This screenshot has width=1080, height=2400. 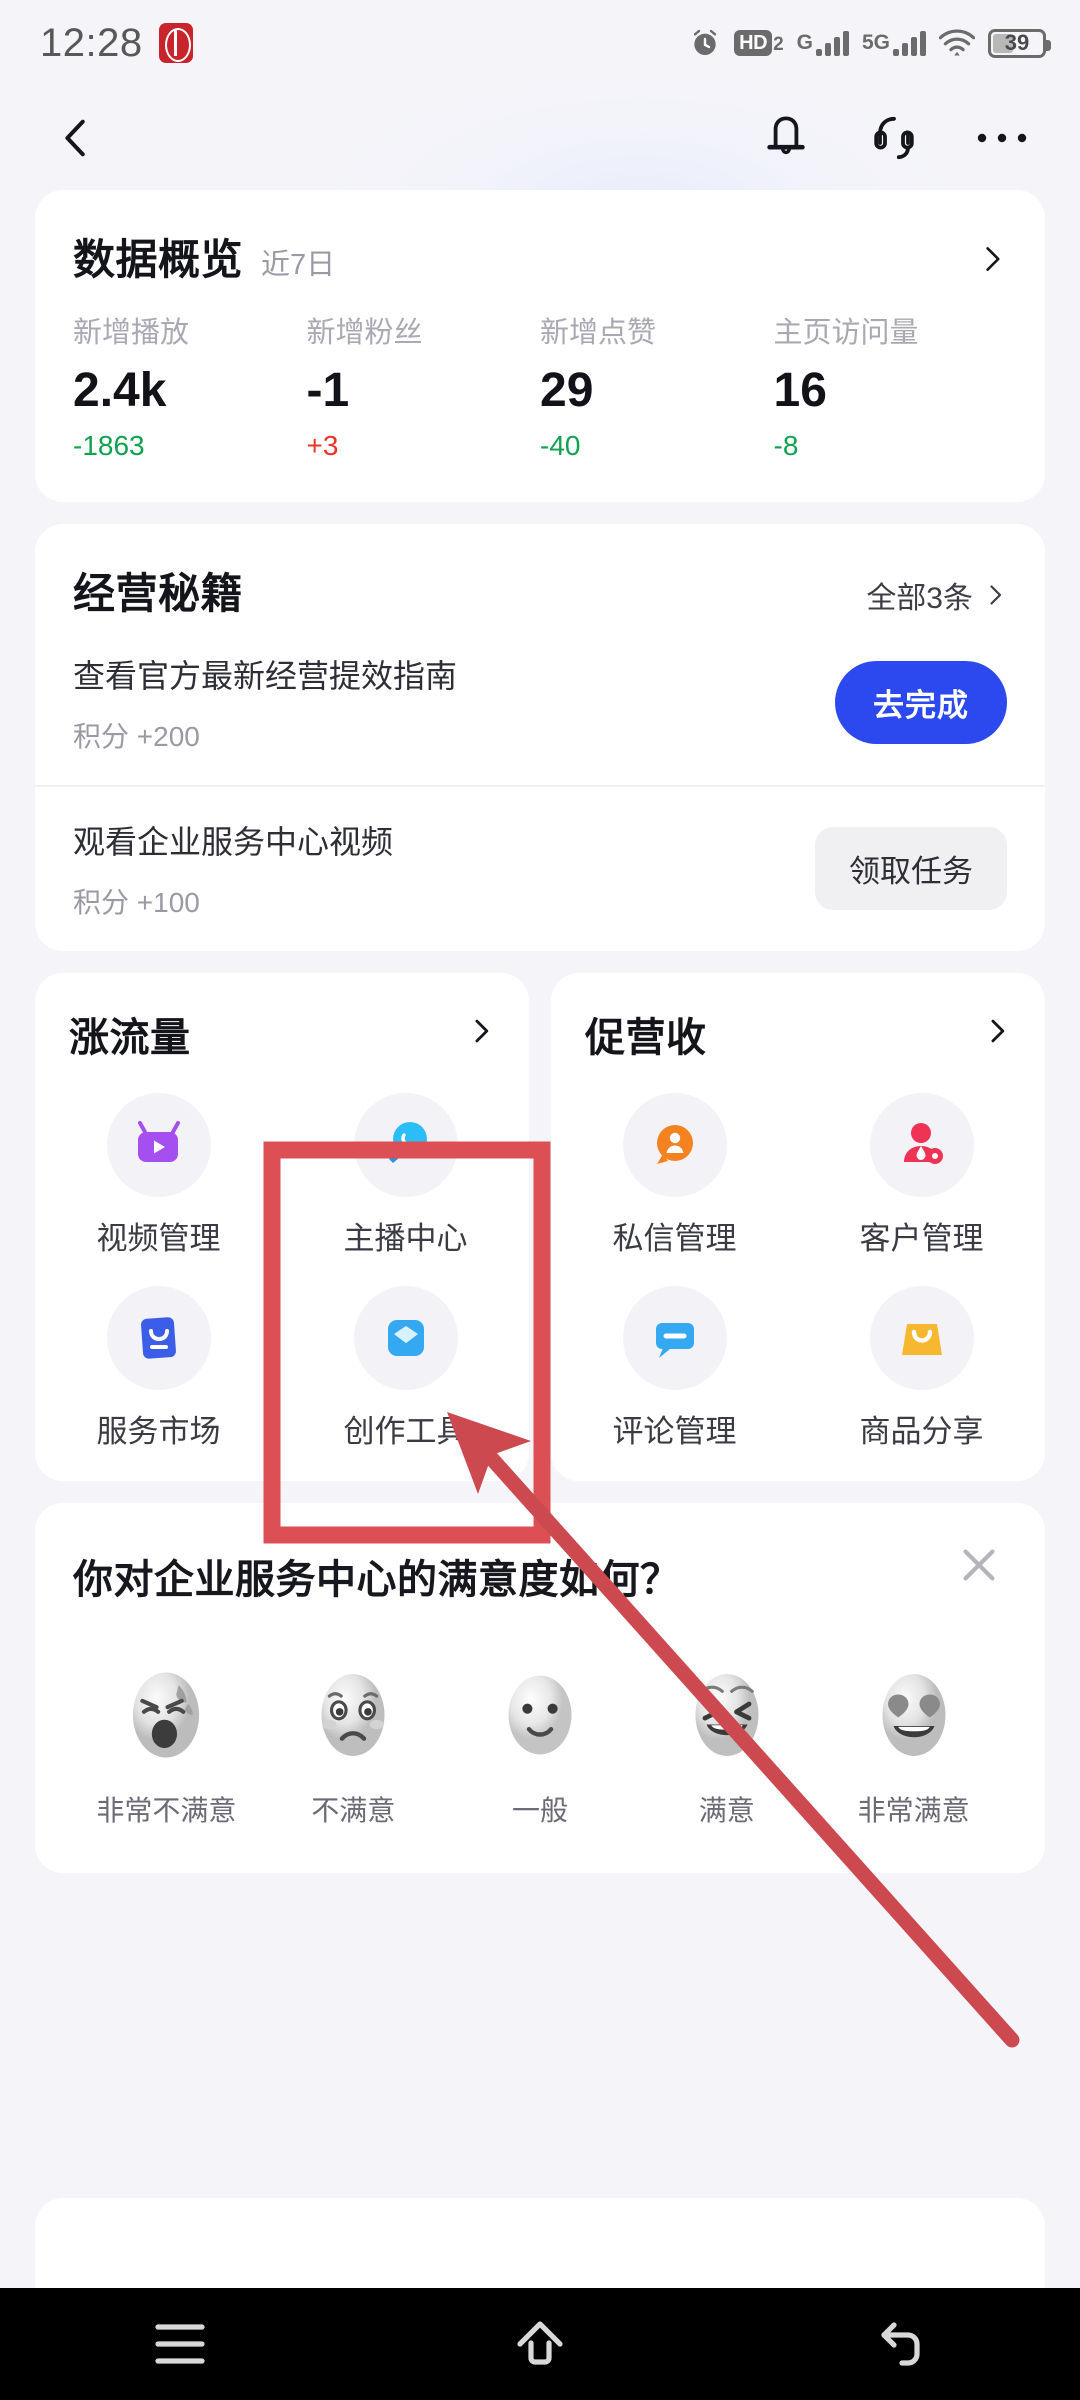 What do you see at coordinates (1002, 138) in the screenshot?
I see `more-menu-icon` at bounding box center [1002, 138].